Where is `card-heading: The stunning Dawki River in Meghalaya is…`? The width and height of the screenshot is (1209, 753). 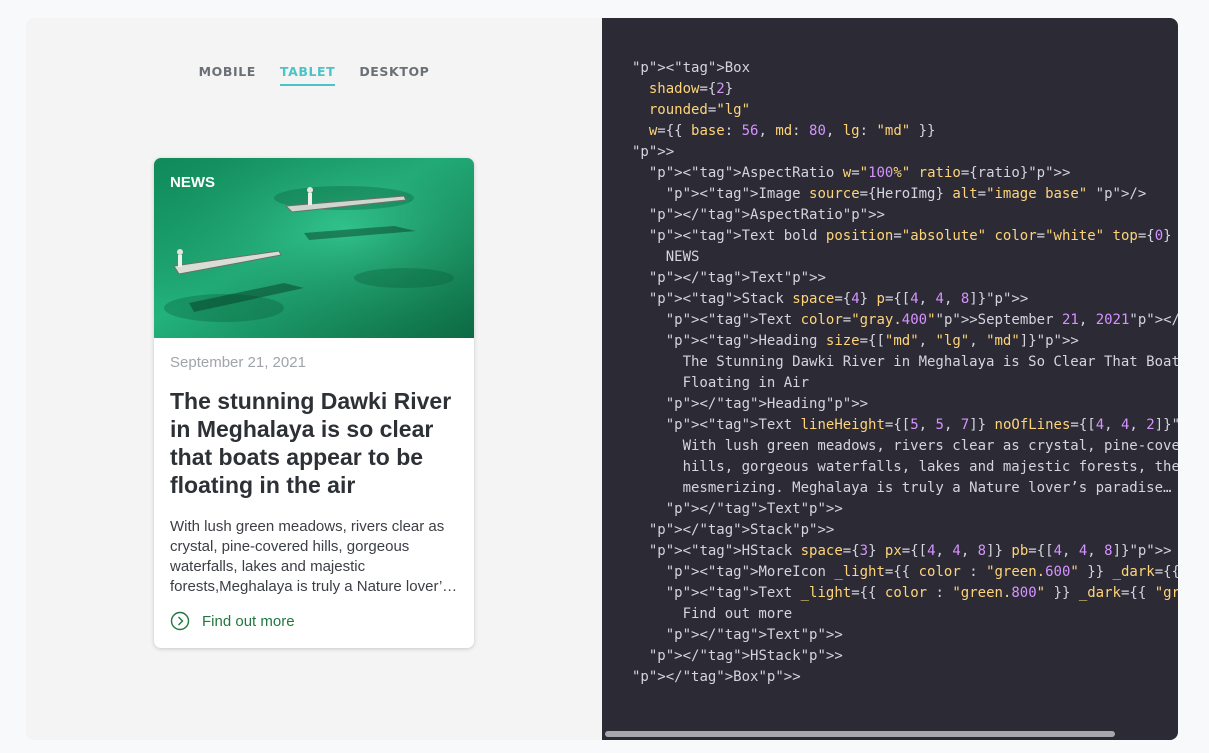
card-heading: The stunning Dawki River in Meghalaya is… is located at coordinates (311, 443).